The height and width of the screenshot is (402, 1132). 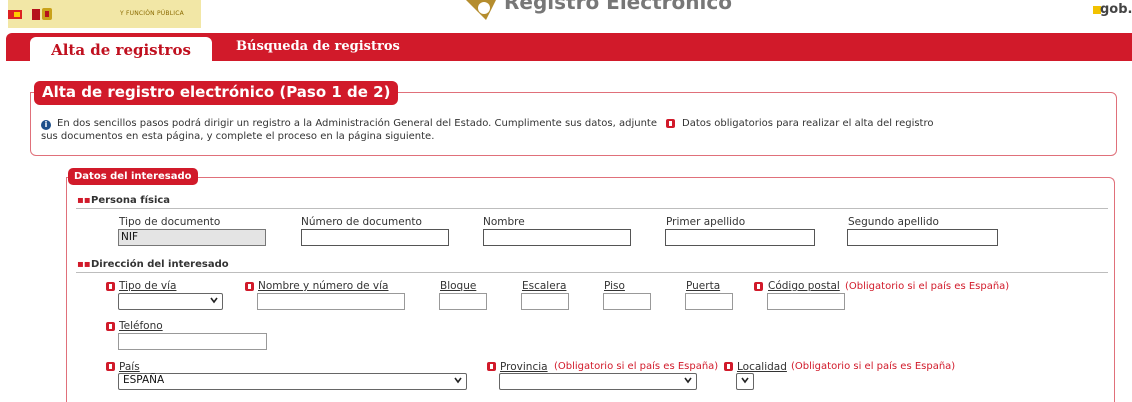 What do you see at coordinates (703, 286) in the screenshot?
I see `puerta-label: Puerta` at bounding box center [703, 286].